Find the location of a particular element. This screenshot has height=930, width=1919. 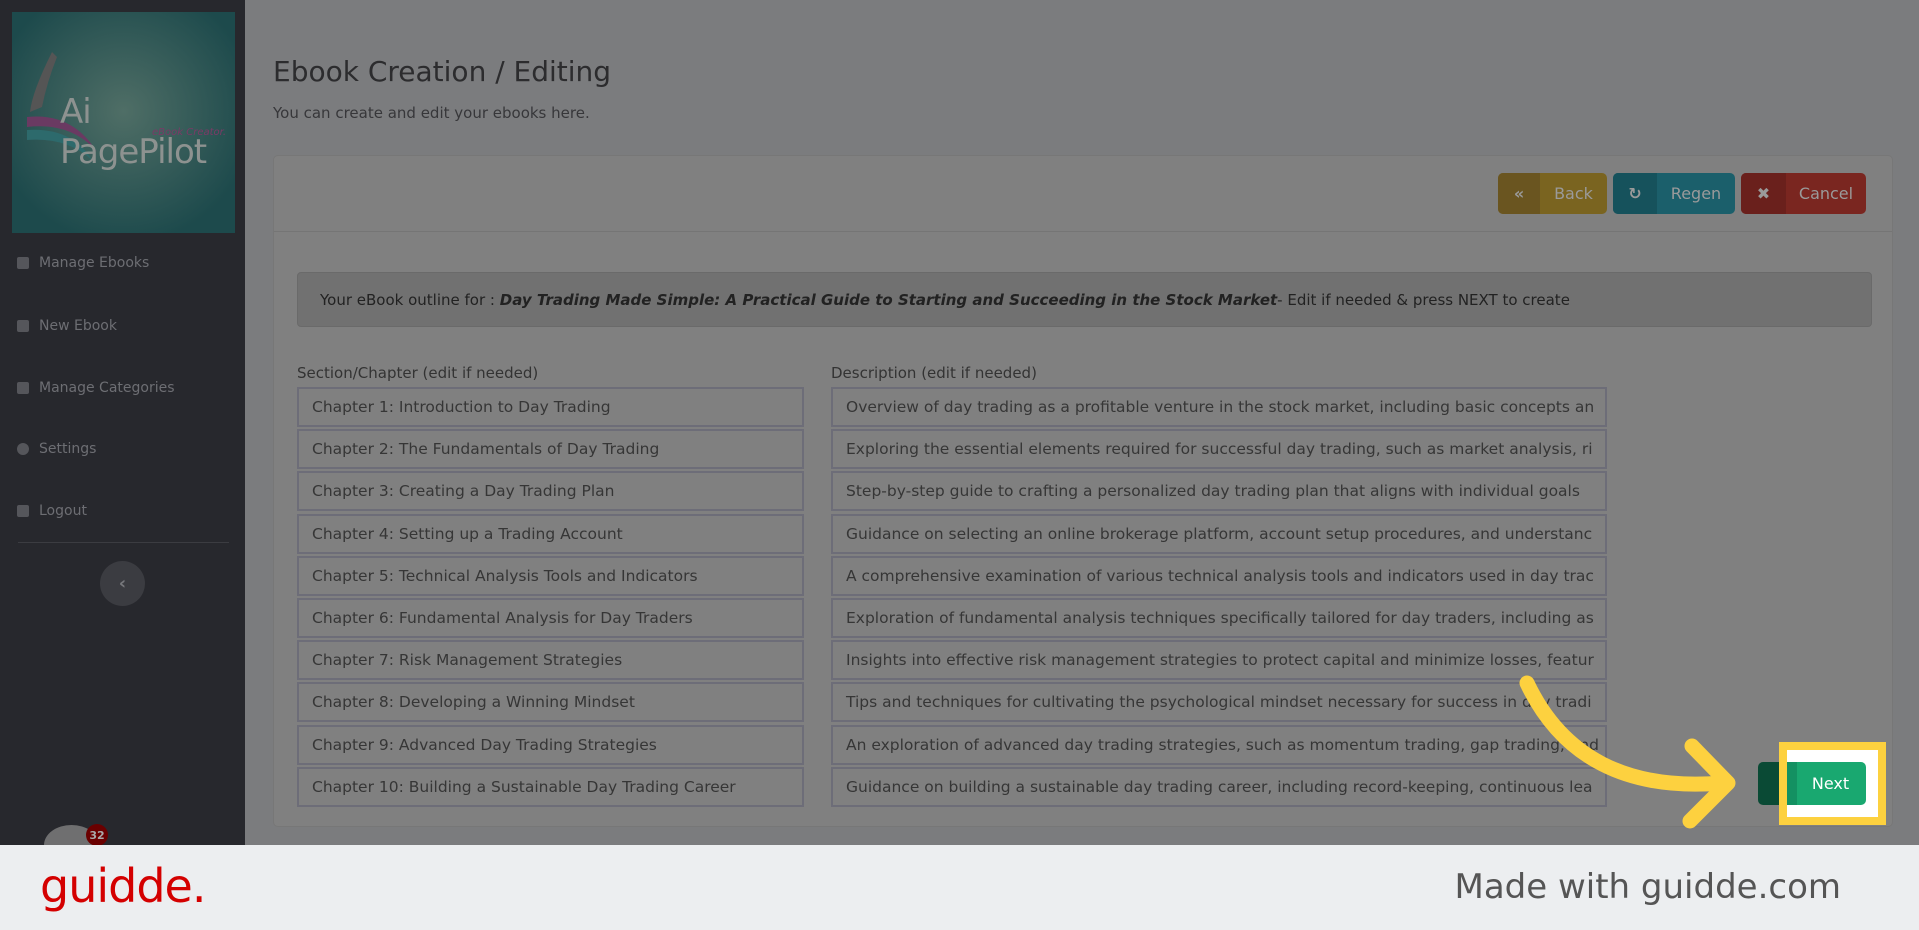

back-label: Back is located at coordinates (1573, 193).